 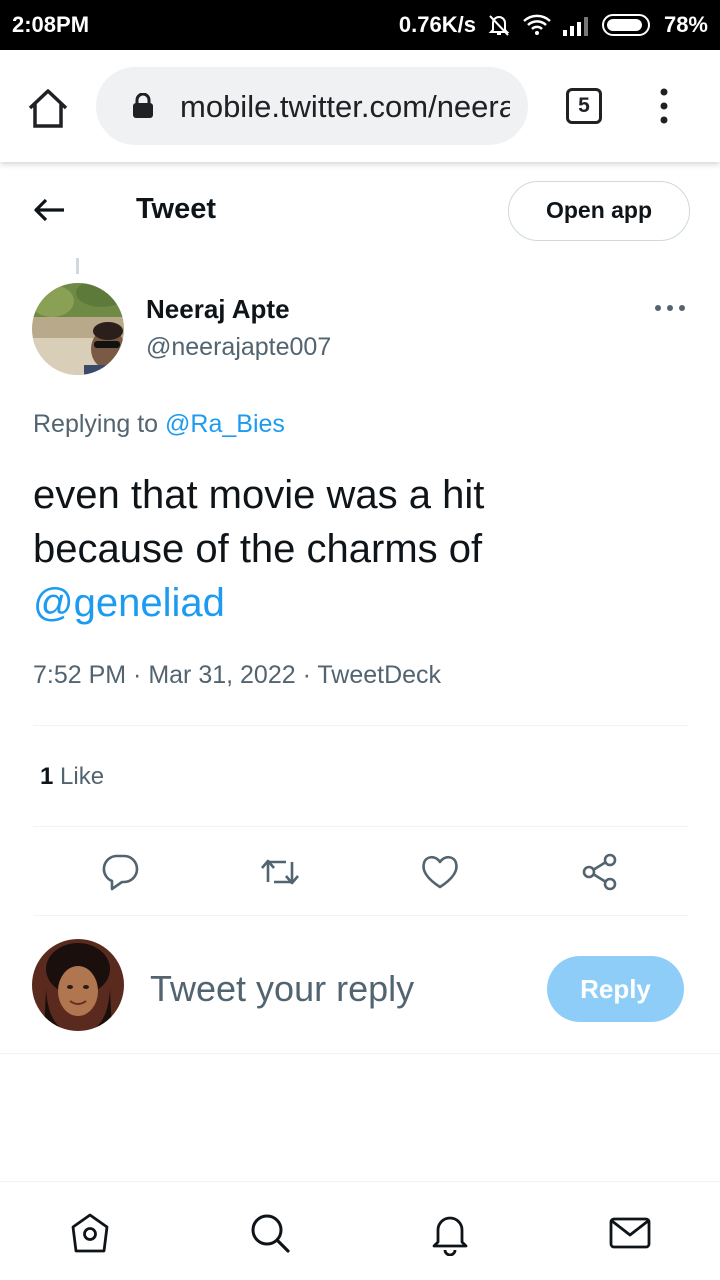 What do you see at coordinates (258, 549) in the screenshot?
I see `tweet-text-line: because of the charms of` at bounding box center [258, 549].